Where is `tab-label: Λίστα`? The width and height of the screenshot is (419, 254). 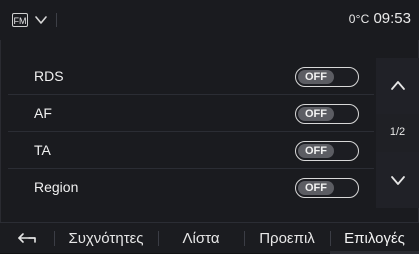 tab-label: Λίστα is located at coordinates (201, 238).